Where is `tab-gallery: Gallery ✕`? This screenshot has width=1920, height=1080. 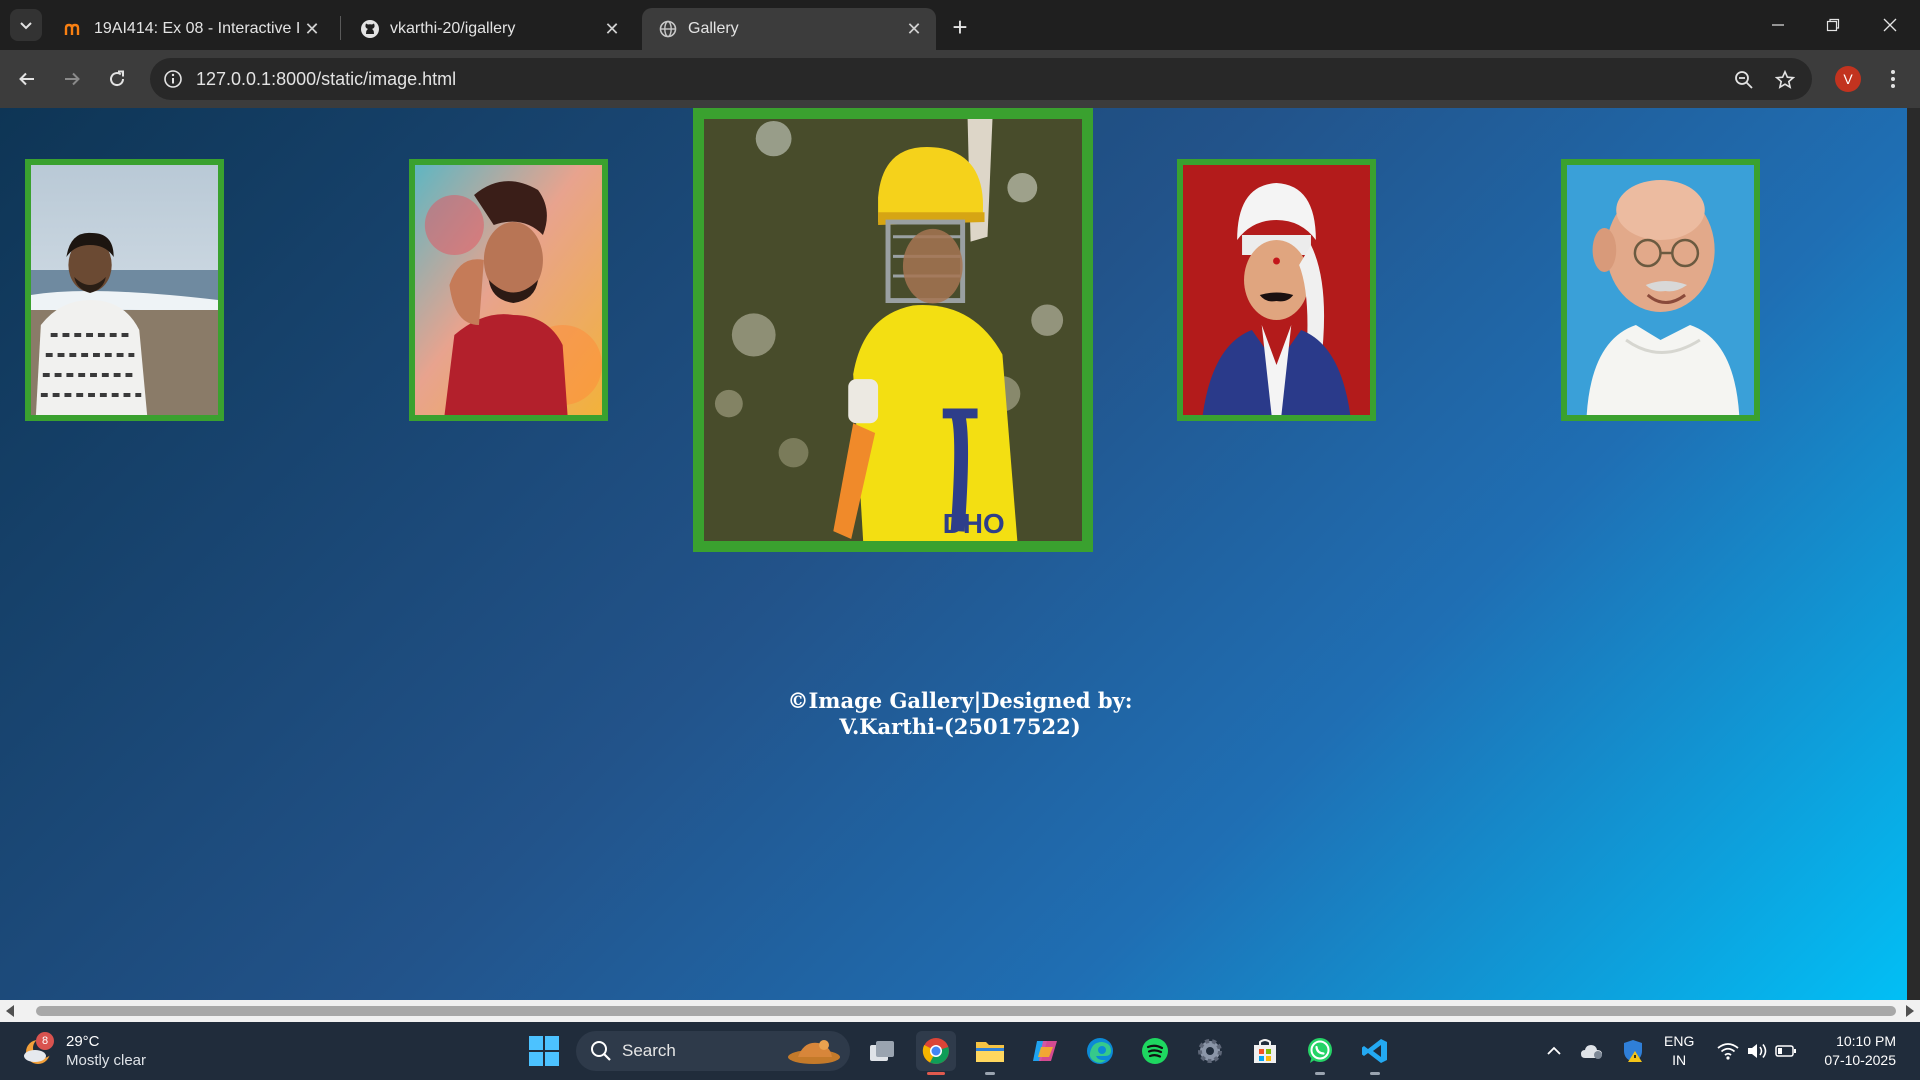
tab-gallery: Gallery ✕ is located at coordinates (789, 29).